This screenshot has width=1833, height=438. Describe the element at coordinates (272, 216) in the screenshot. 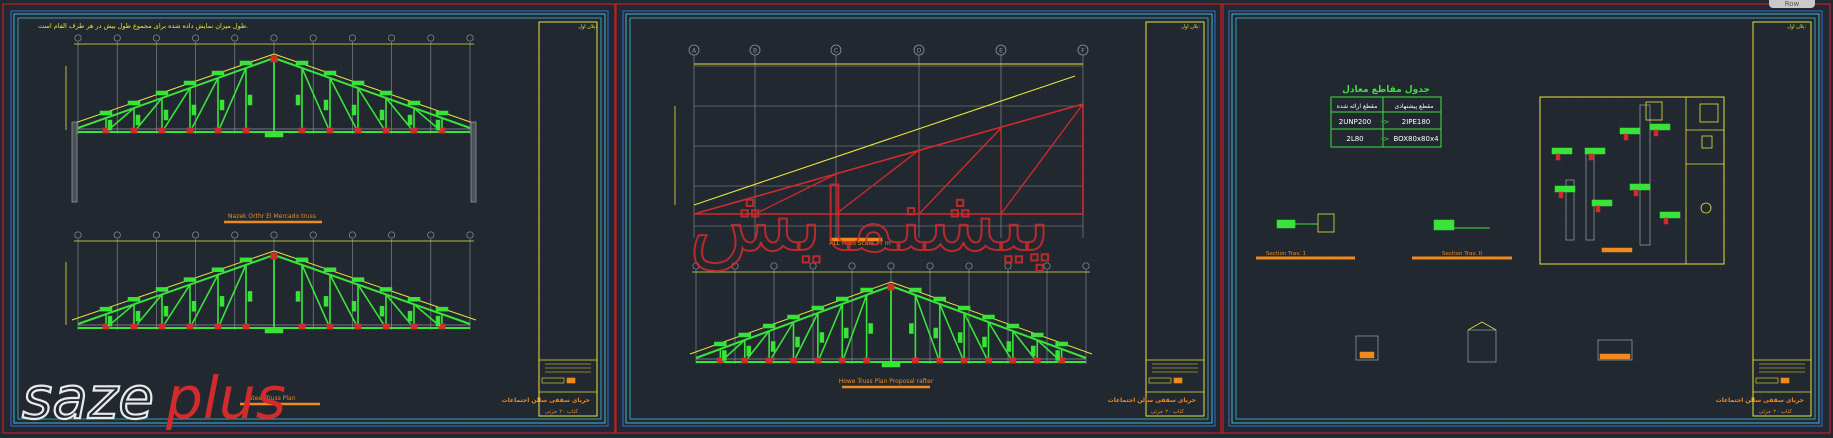

I see `sheet1-caption-top: Nazek Orthr El Mercado truss` at that location.